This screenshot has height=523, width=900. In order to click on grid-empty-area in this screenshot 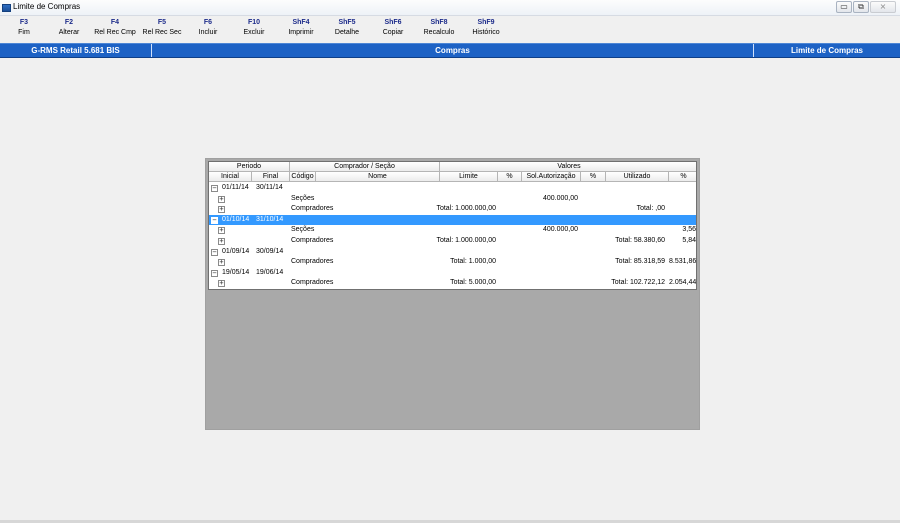, I will do `click(452, 359)`.